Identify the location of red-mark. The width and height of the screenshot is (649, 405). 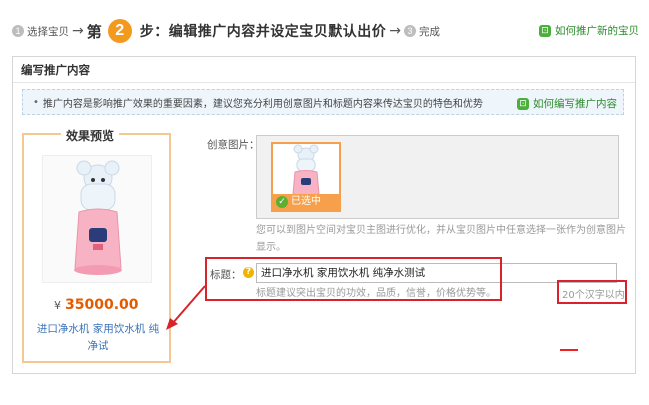
(569, 350).